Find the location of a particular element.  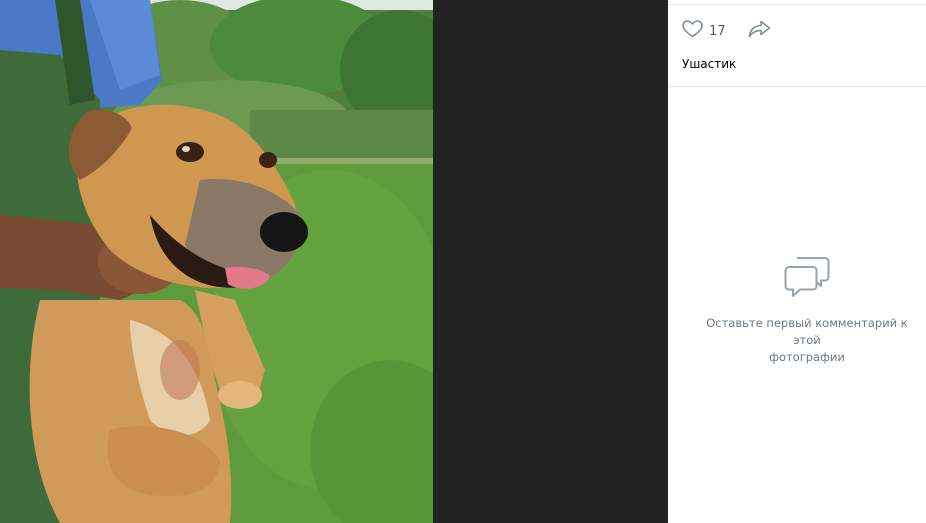

comments-icon is located at coordinates (807, 280).